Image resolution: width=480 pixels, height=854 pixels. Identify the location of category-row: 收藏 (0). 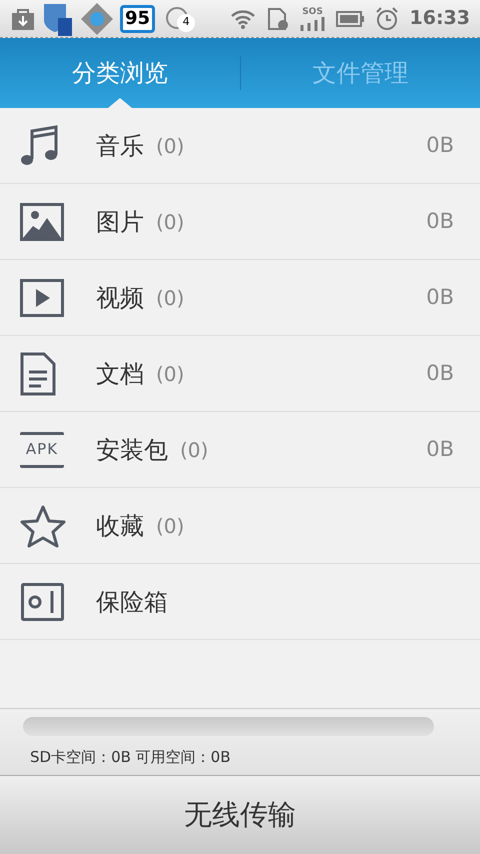
(240, 526).